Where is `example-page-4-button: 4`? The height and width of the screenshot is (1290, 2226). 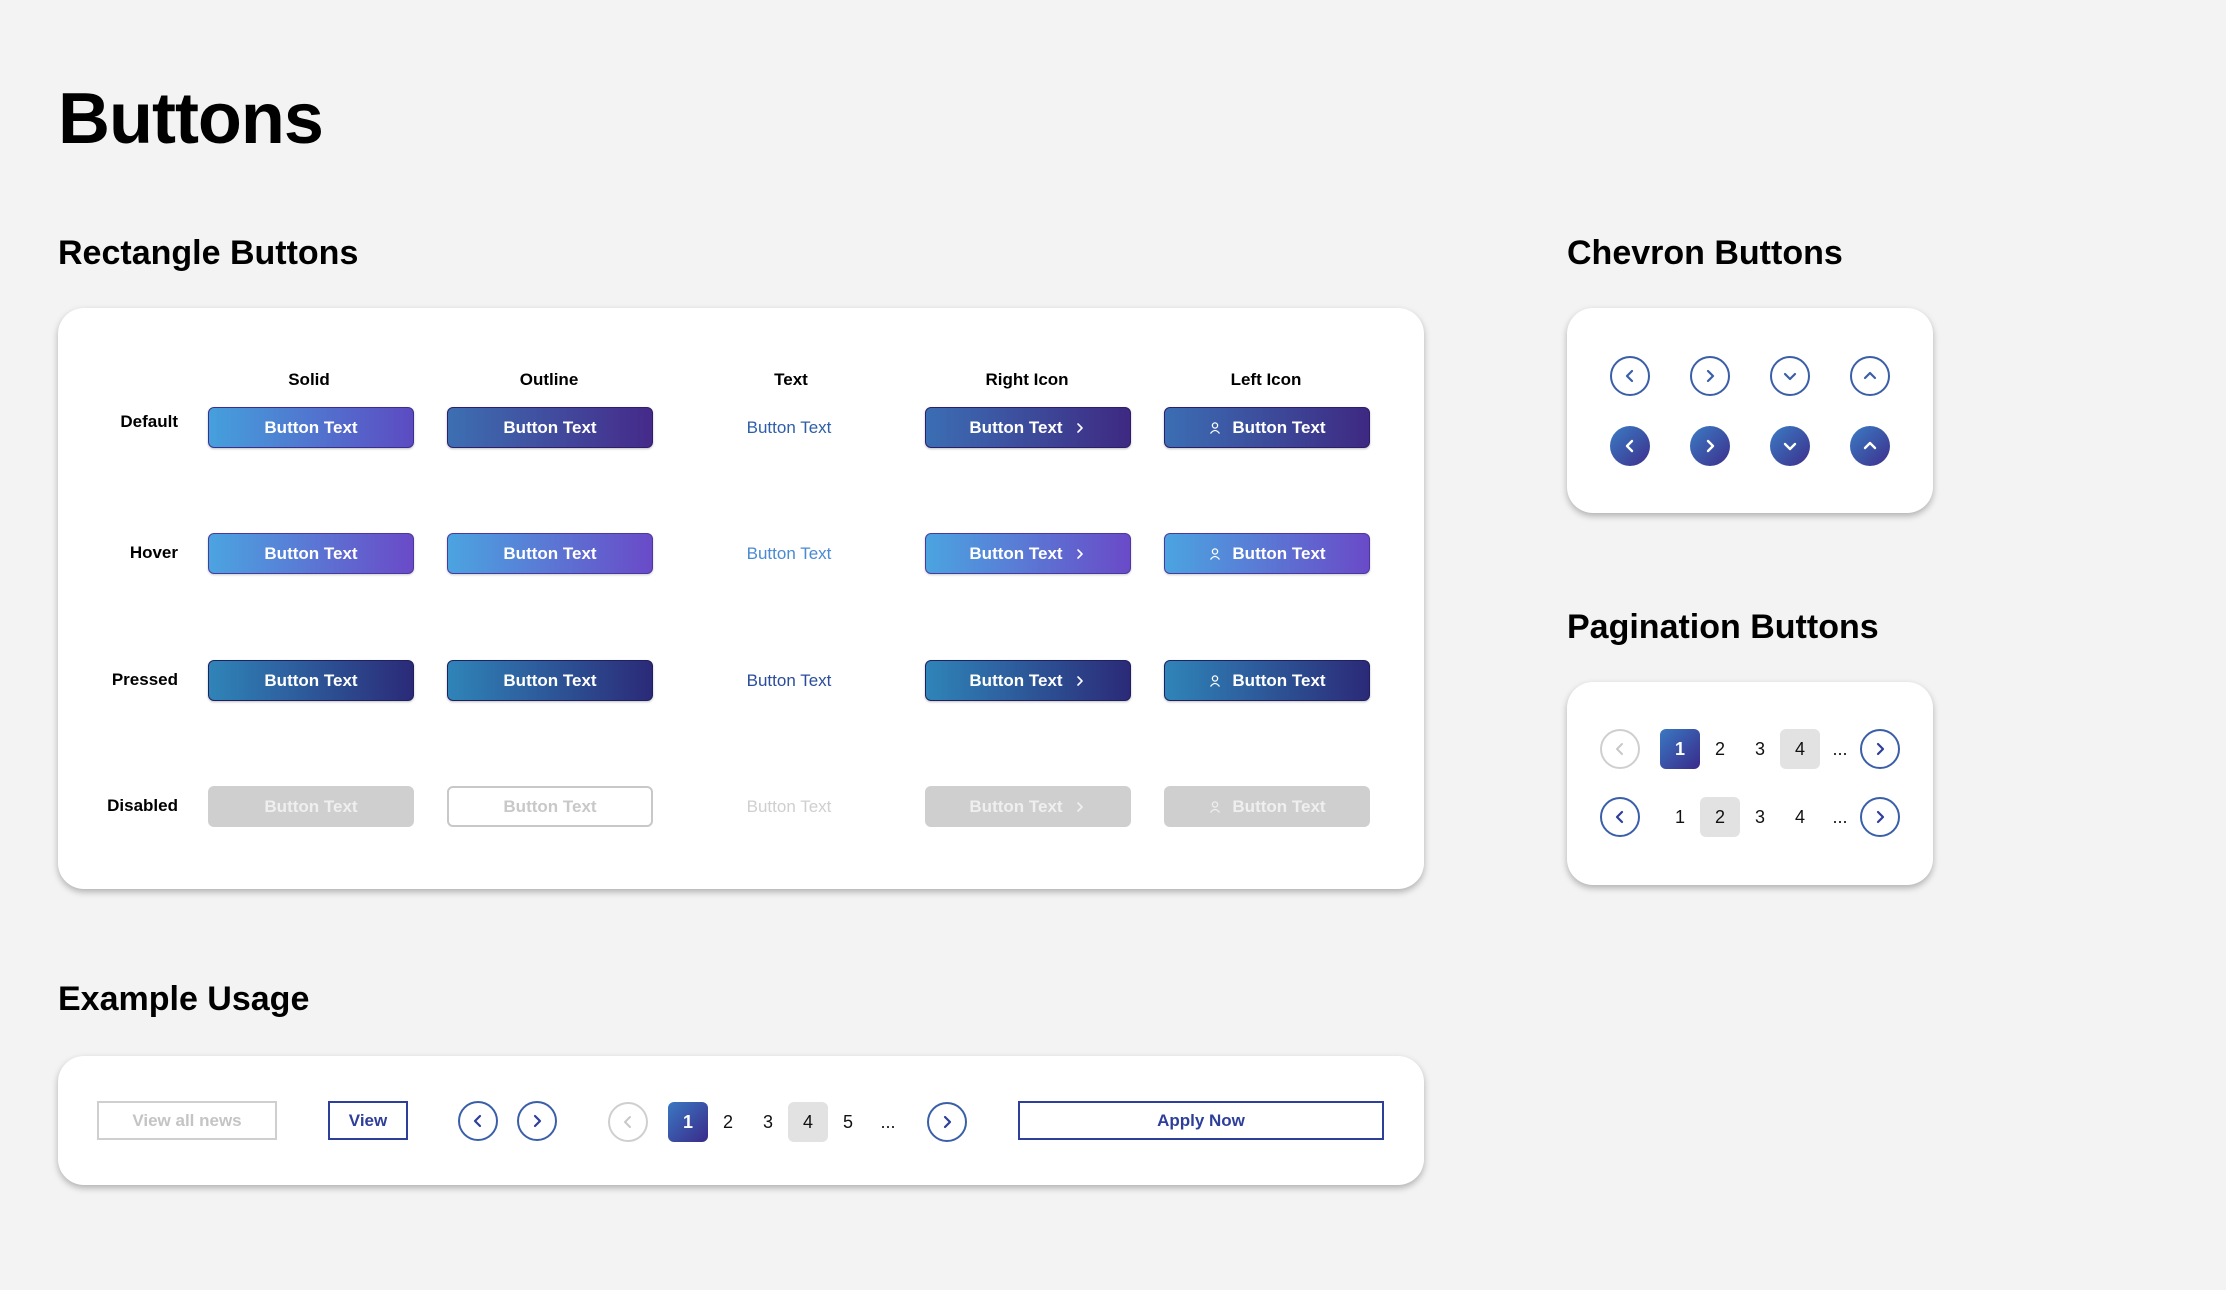
example-page-4-button: 4 is located at coordinates (808, 1122).